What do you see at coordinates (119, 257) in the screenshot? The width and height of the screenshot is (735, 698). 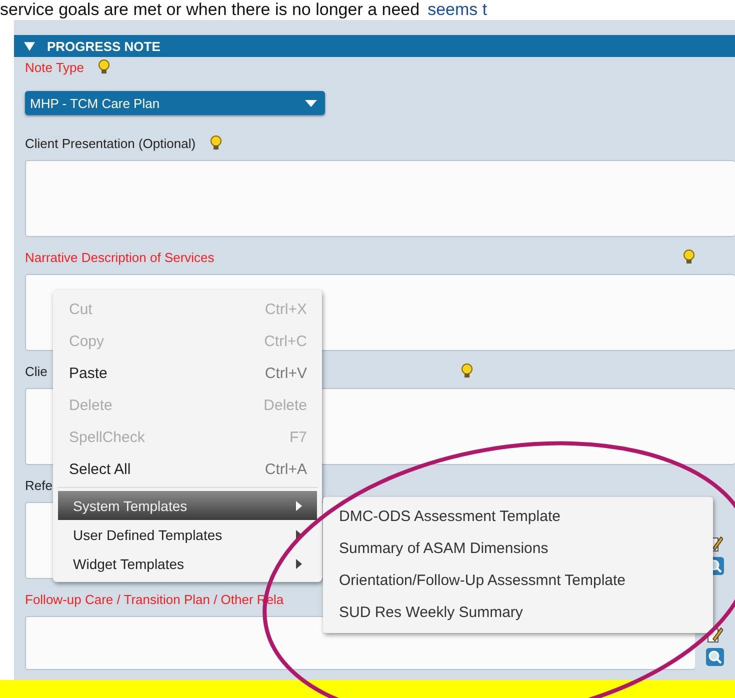 I see `field-label: Narrative Description of Services` at bounding box center [119, 257].